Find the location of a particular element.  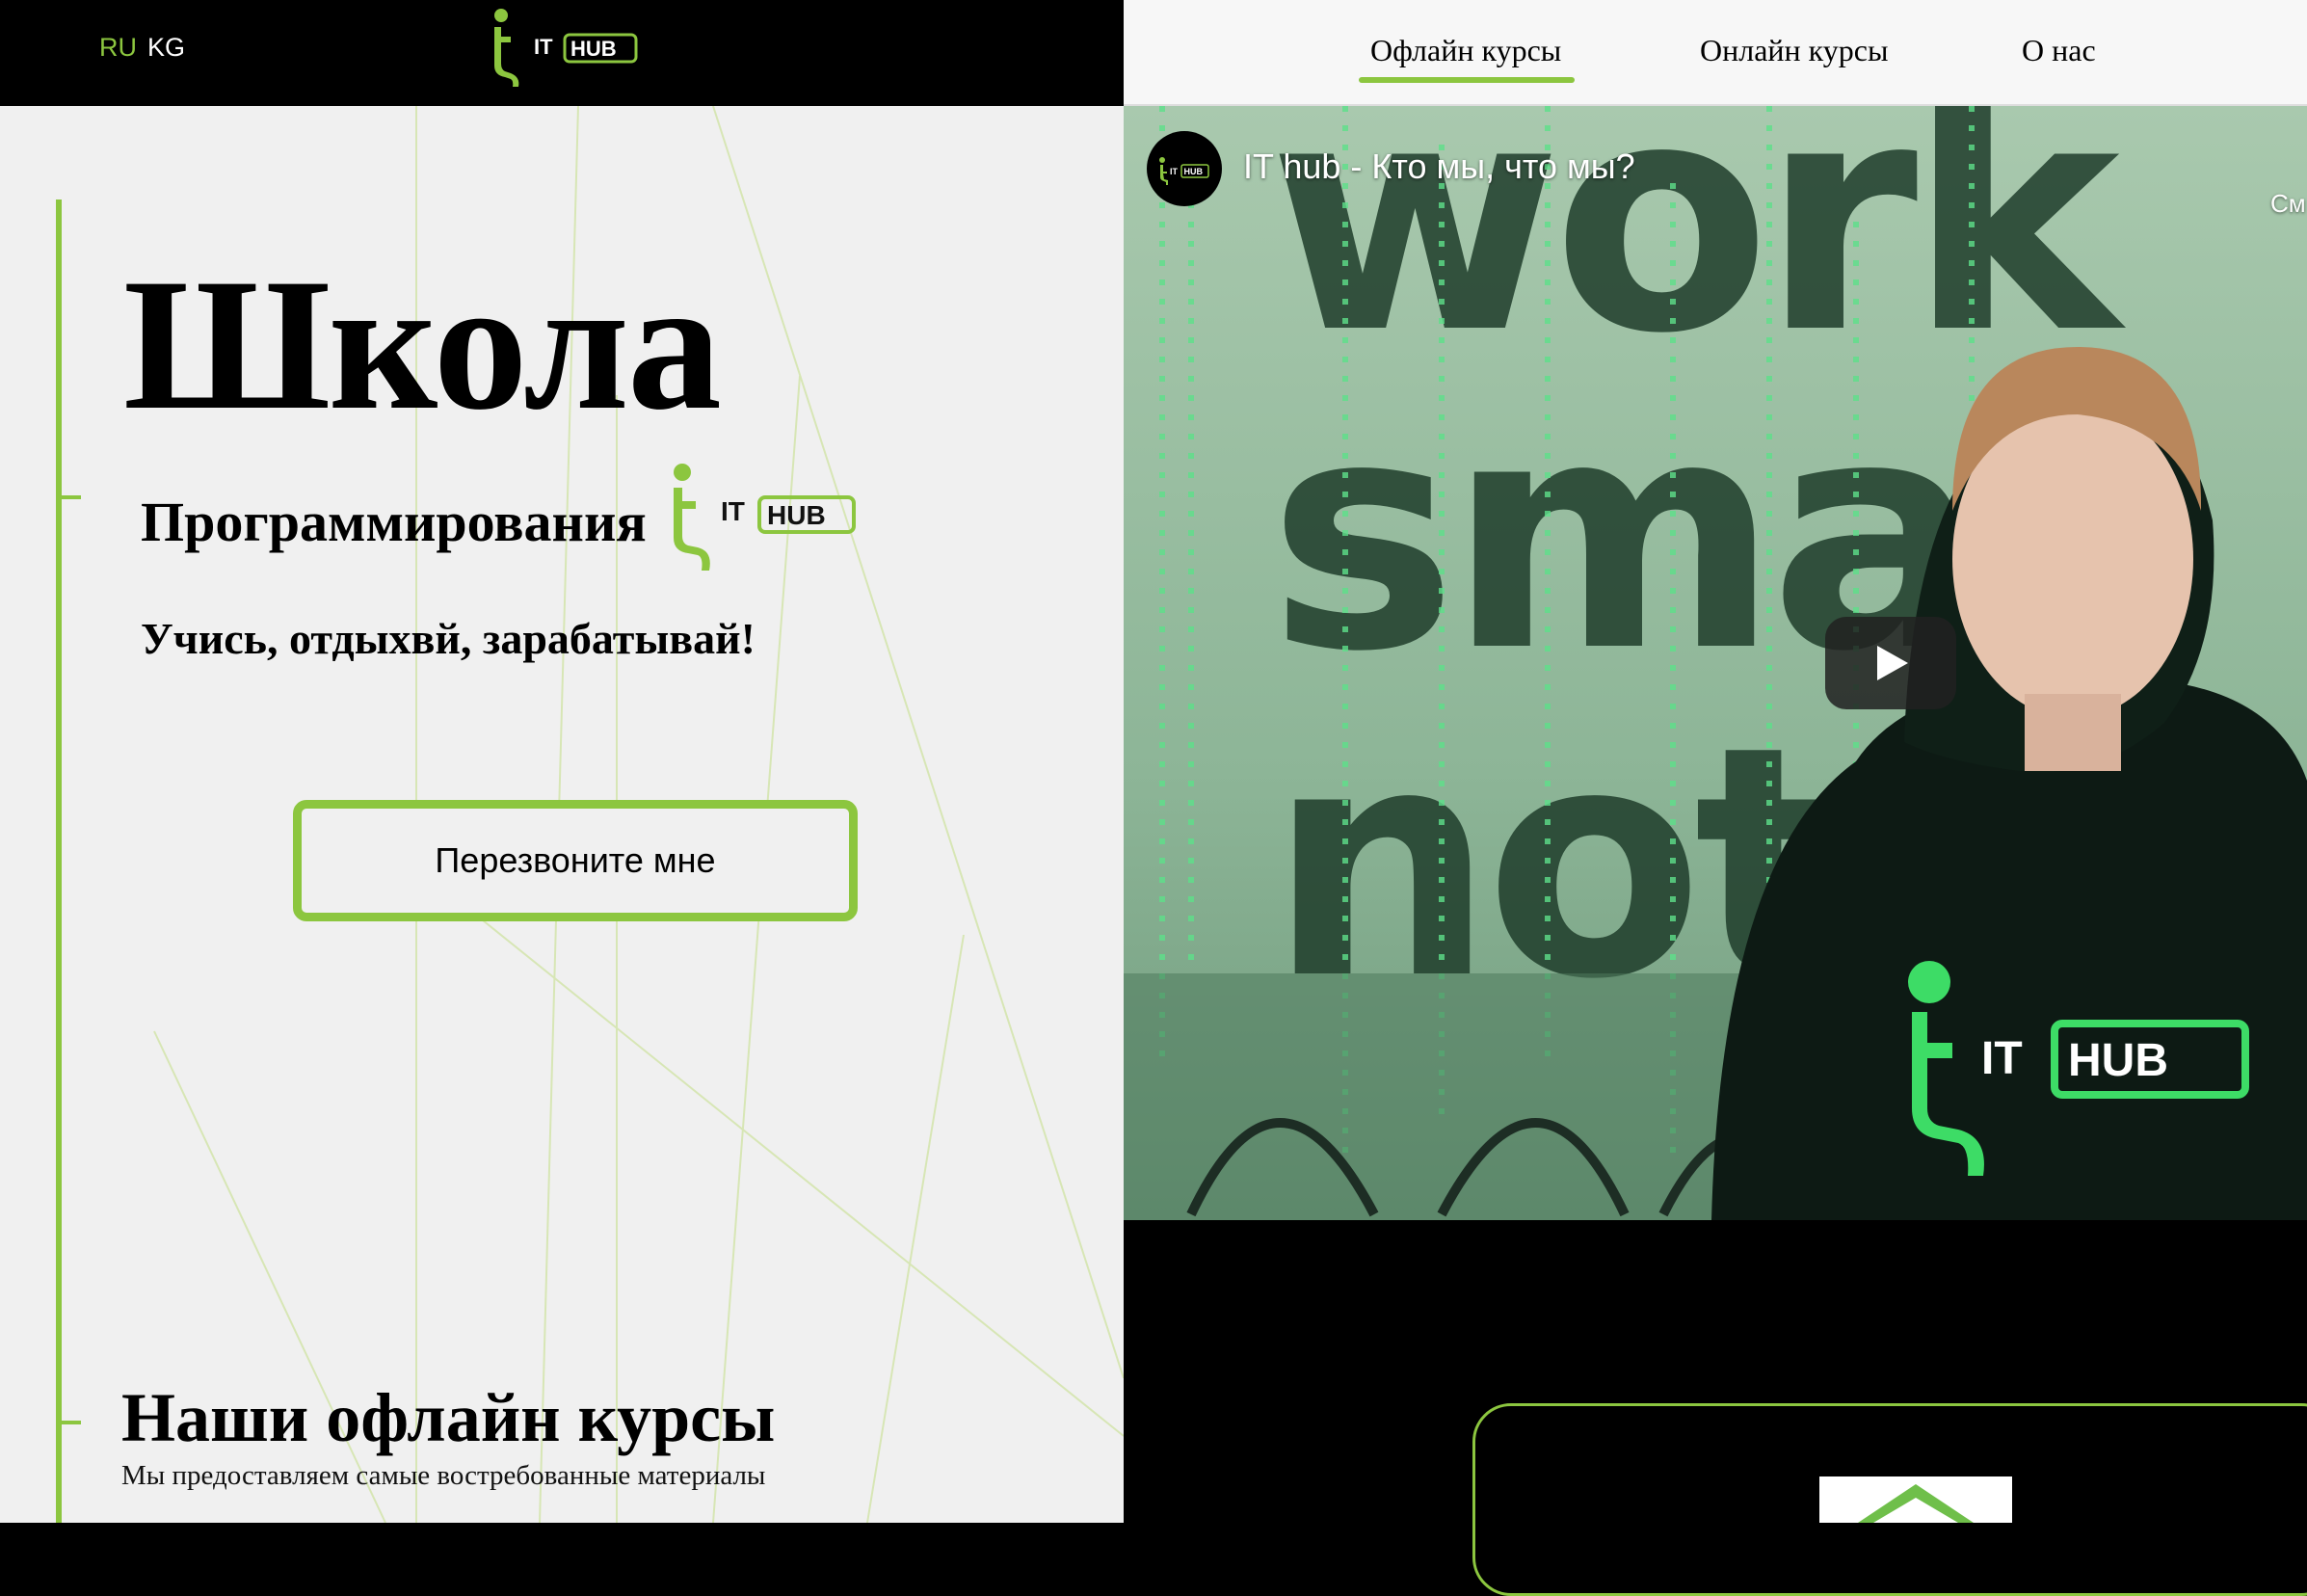

hero-title: Школа is located at coordinates (422, 344).